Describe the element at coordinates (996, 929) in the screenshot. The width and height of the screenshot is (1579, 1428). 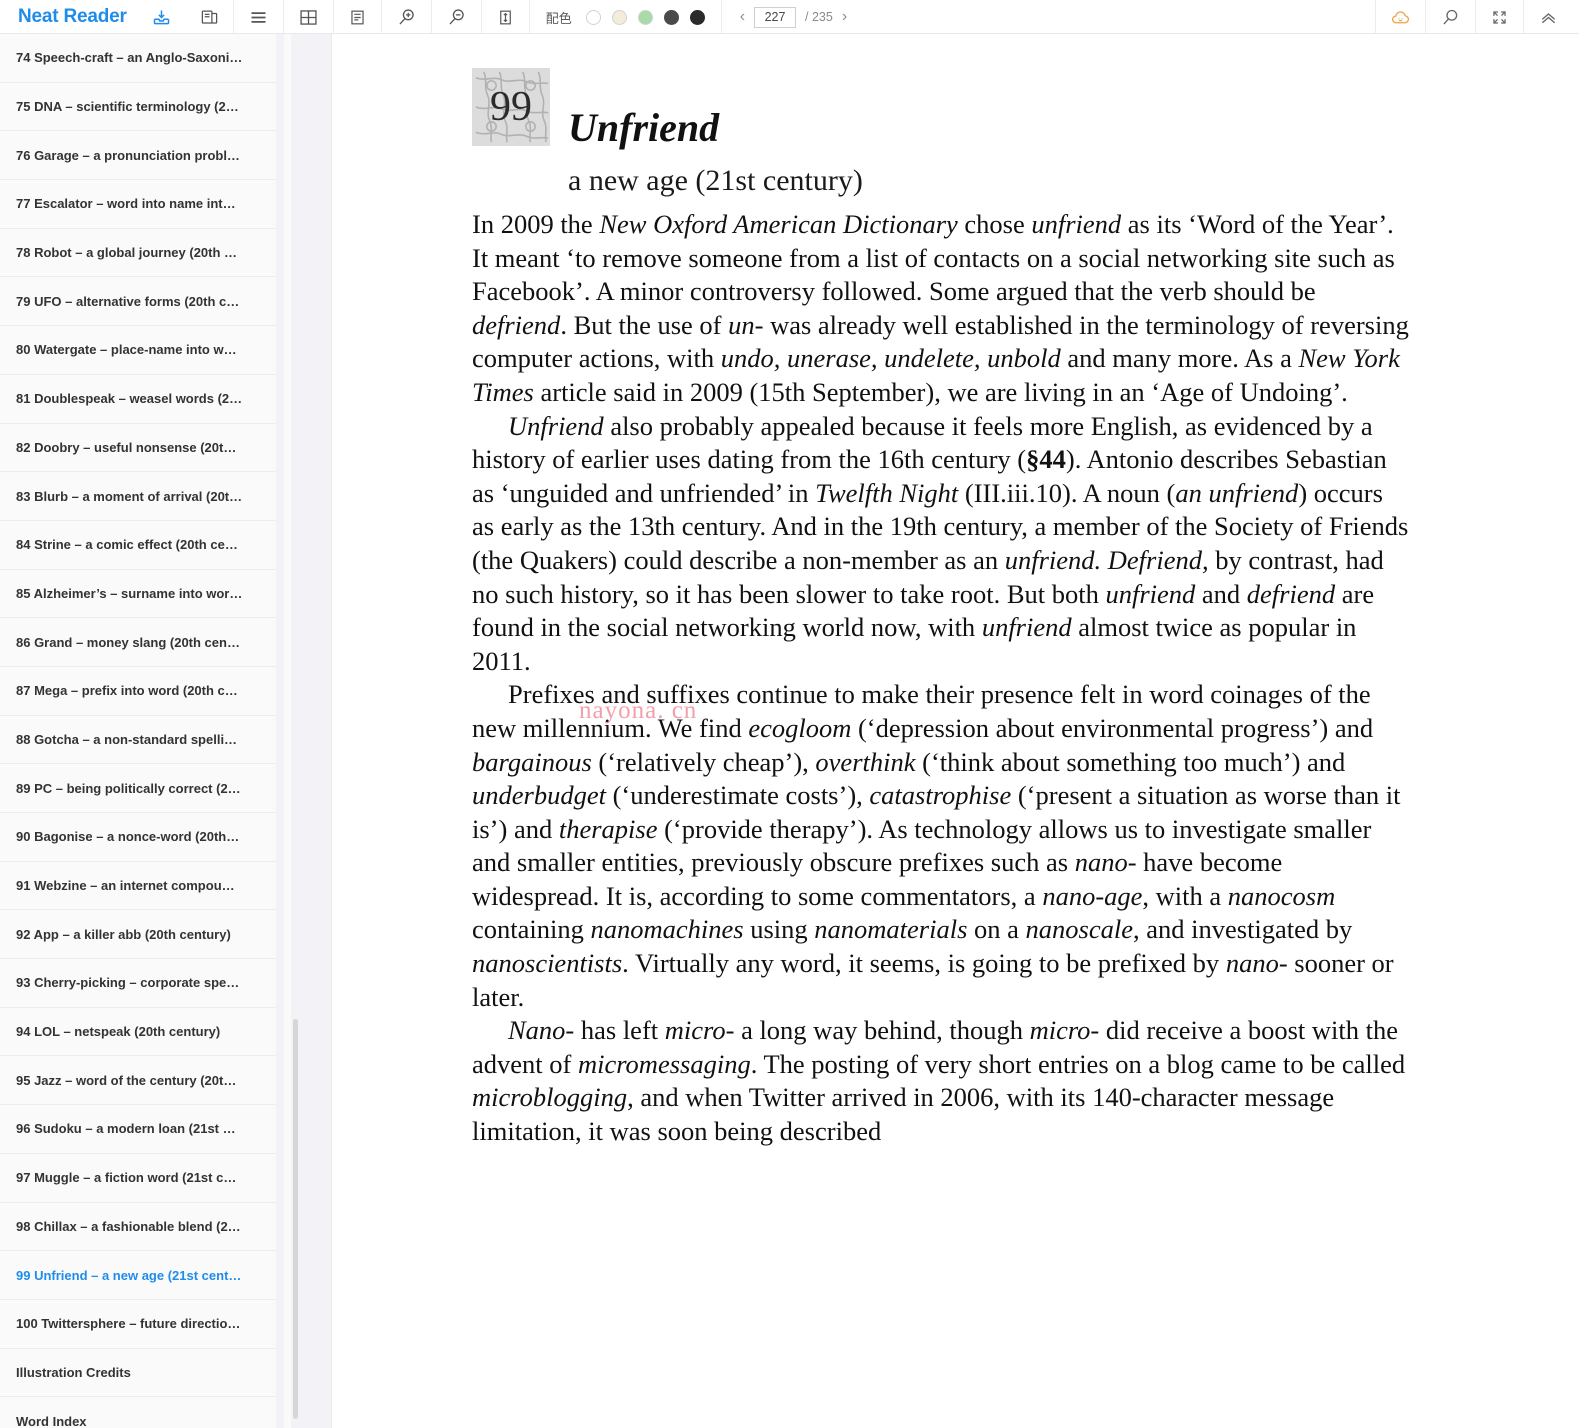
I see `text-run: on a` at that location.